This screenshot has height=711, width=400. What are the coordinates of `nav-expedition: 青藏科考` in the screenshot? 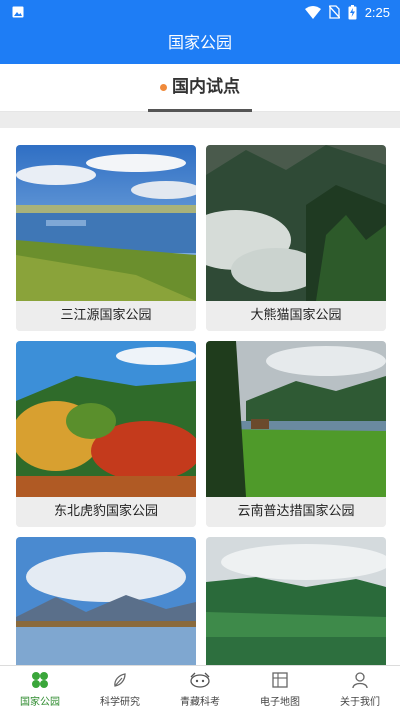 It's located at (200, 688).